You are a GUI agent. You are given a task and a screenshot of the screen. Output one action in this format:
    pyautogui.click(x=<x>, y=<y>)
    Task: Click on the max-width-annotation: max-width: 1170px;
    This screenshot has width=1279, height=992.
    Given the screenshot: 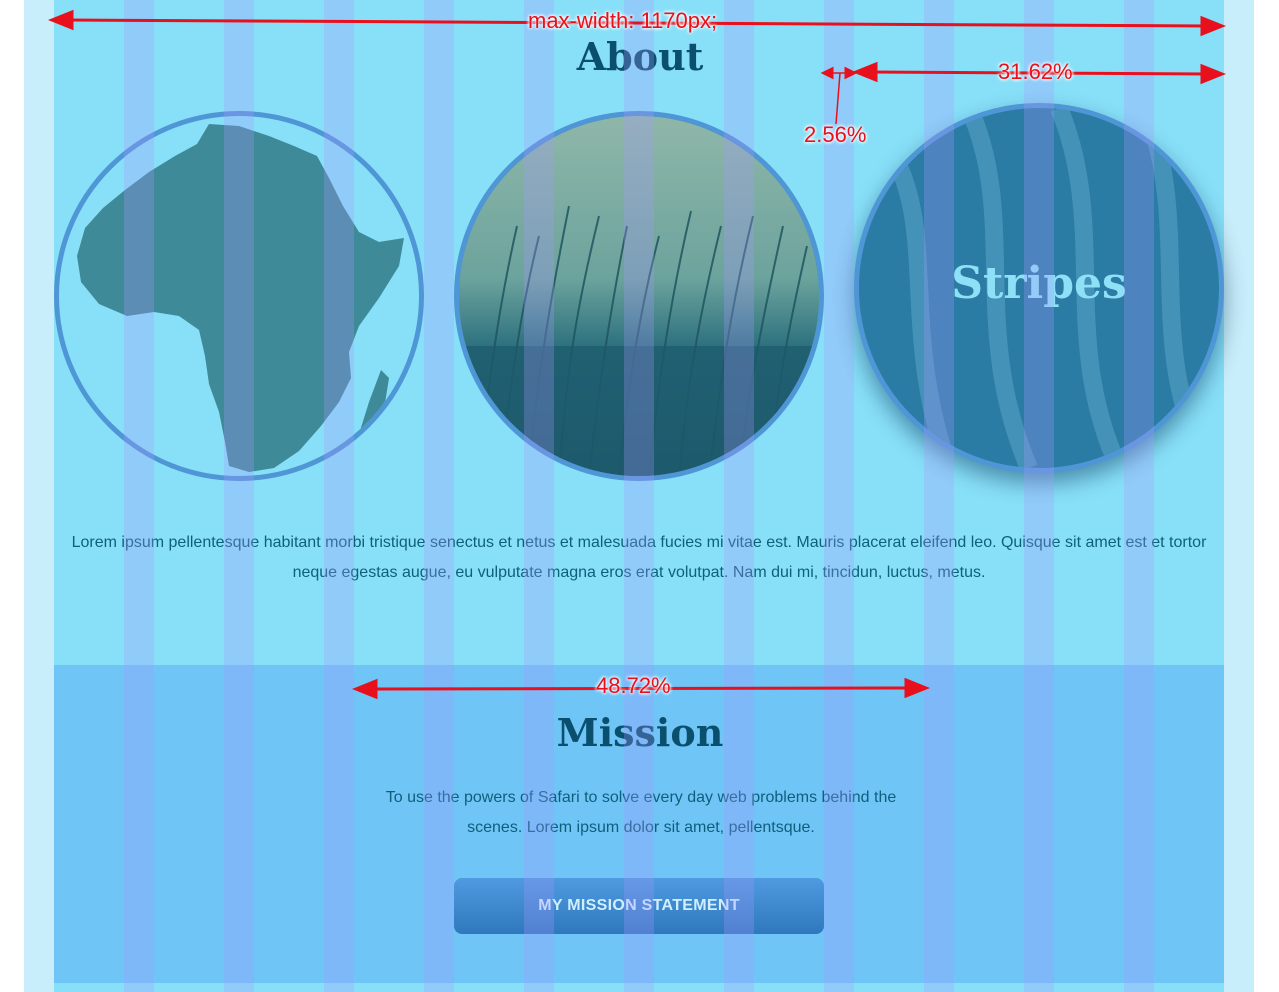 What is the action you would take?
    pyautogui.click(x=623, y=20)
    